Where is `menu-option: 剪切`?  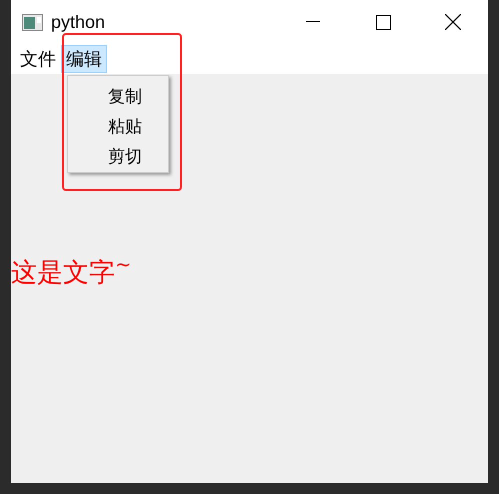
menu-option: 剪切 is located at coordinates (118, 157).